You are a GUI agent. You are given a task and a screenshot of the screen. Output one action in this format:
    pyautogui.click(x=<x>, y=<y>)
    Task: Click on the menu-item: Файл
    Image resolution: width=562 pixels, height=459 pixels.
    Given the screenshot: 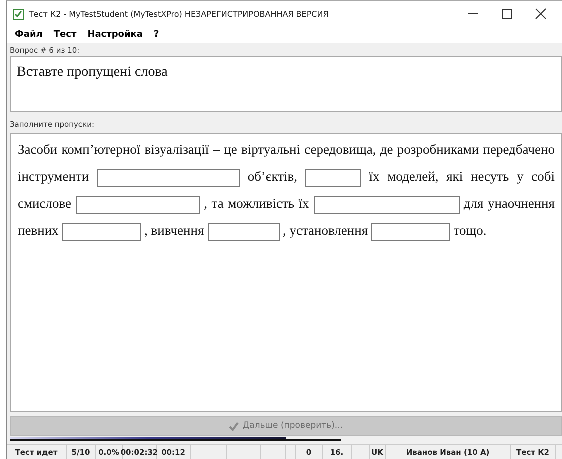 What is the action you would take?
    pyautogui.click(x=29, y=35)
    